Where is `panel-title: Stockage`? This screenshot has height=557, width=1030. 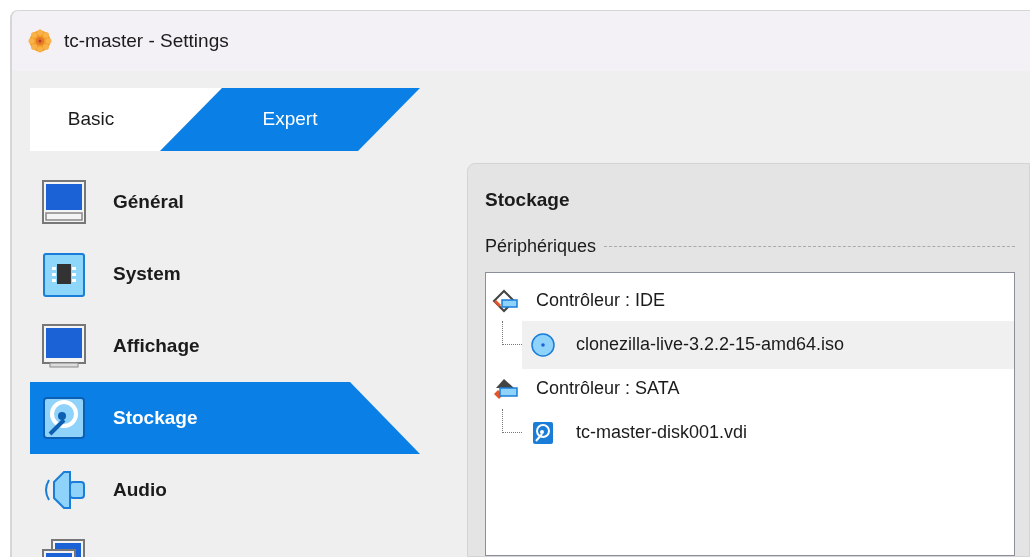 panel-title: Stockage is located at coordinates (528, 200).